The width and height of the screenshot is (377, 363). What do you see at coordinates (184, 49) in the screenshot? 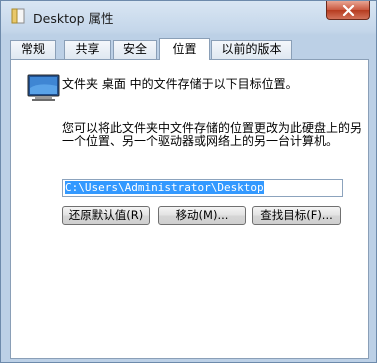
I see `tab-location: 位置` at bounding box center [184, 49].